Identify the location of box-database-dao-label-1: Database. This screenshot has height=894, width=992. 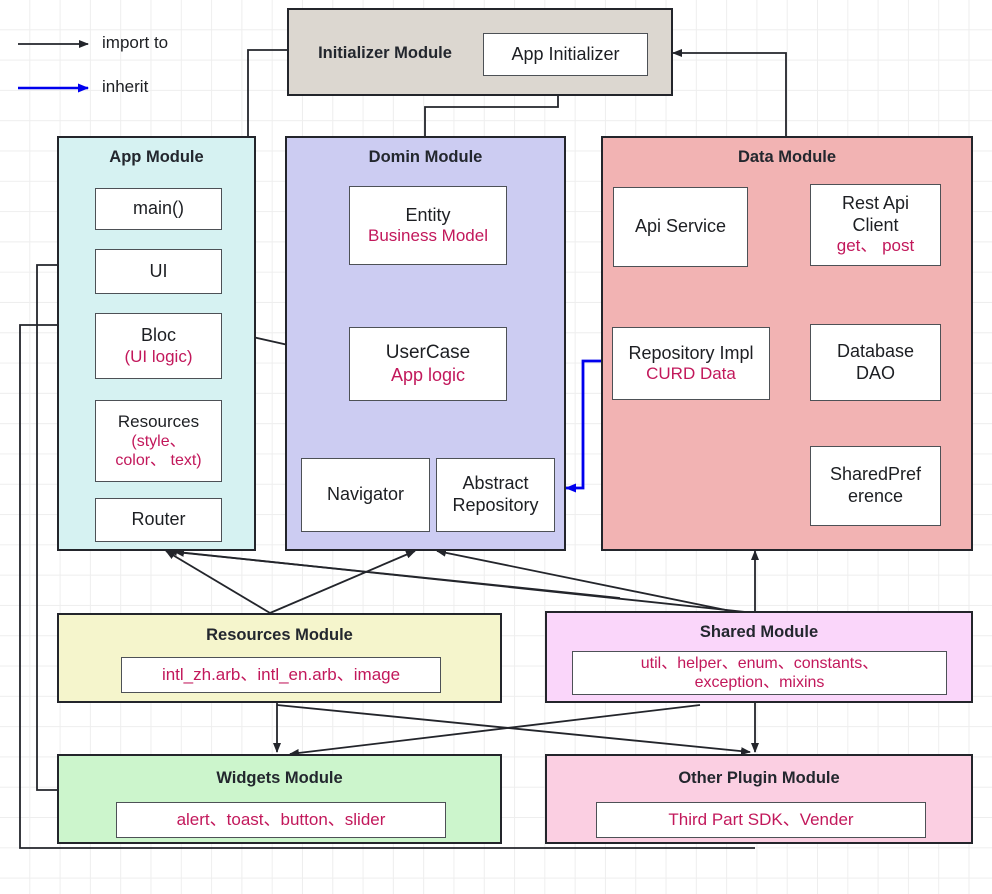
(875, 350).